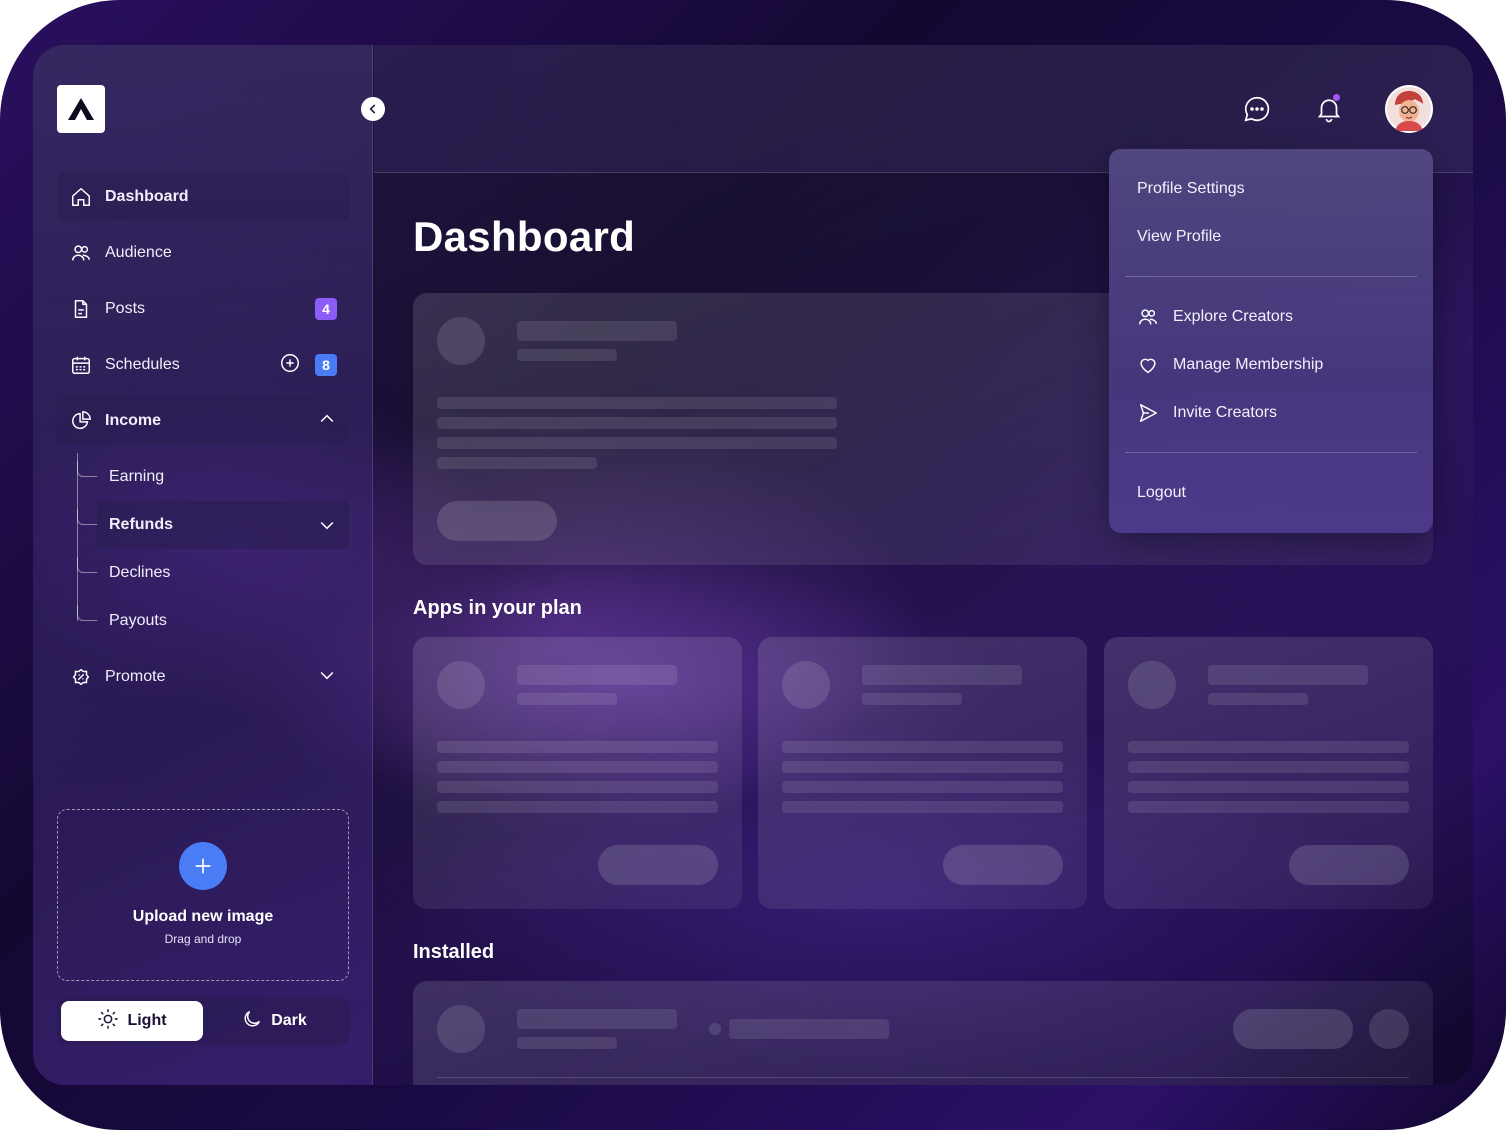 This screenshot has width=1506, height=1130. I want to click on moon-icon, so click(252, 1021).